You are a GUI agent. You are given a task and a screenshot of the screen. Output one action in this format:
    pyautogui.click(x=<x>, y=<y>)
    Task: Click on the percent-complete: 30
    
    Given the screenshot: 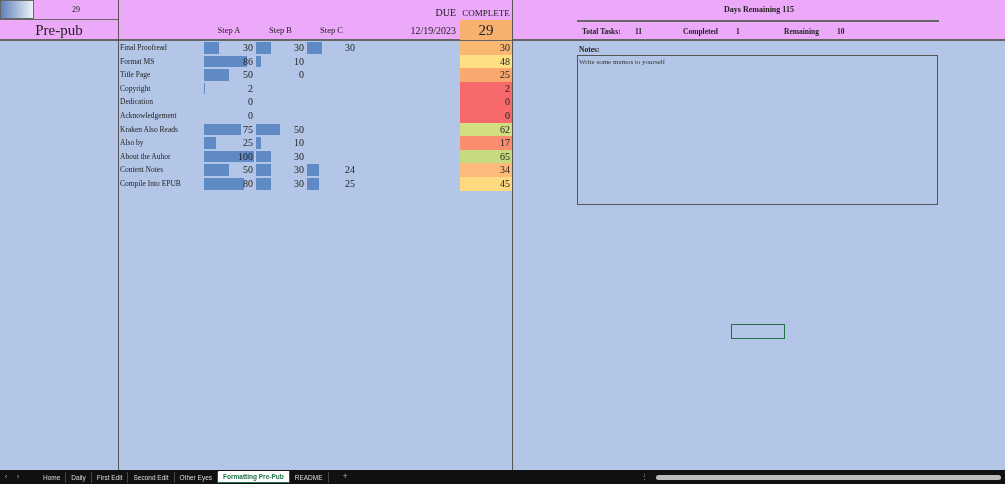 What is the action you would take?
    pyautogui.click(x=486, y=48)
    